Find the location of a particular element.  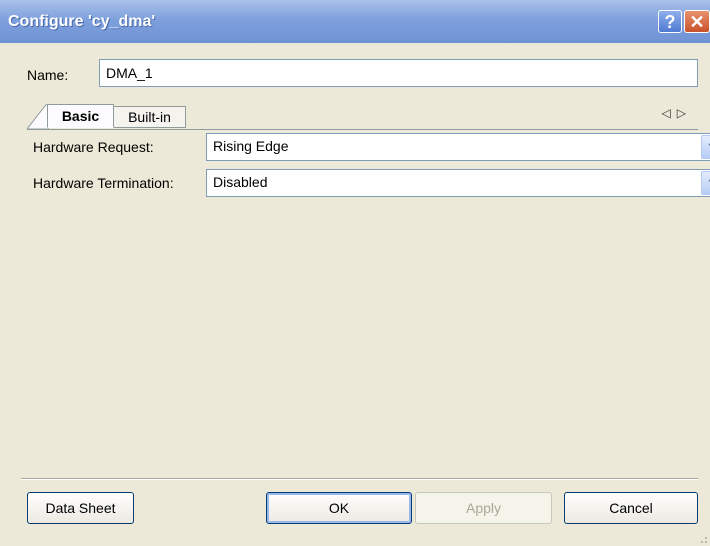

title-bar: Configure 'cy_dma' ? ✕ is located at coordinates (355, 21).